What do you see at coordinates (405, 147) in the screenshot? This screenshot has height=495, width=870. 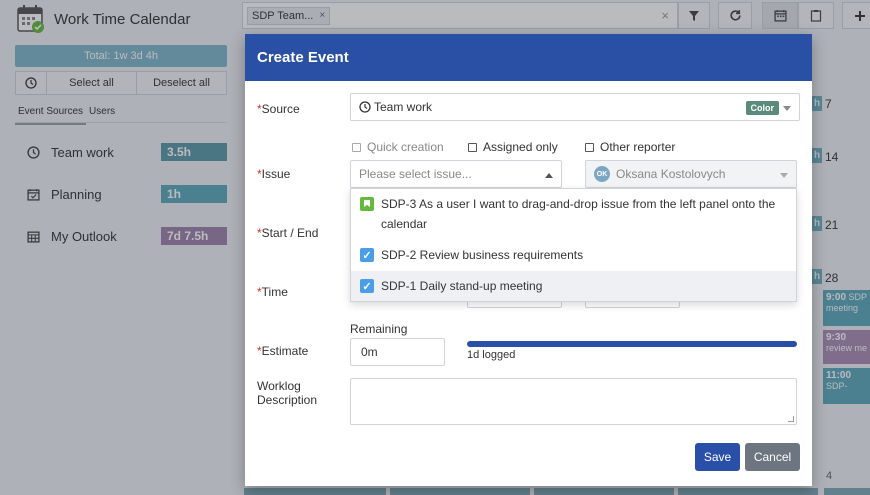 I see `checkbox-label: Quick creation` at bounding box center [405, 147].